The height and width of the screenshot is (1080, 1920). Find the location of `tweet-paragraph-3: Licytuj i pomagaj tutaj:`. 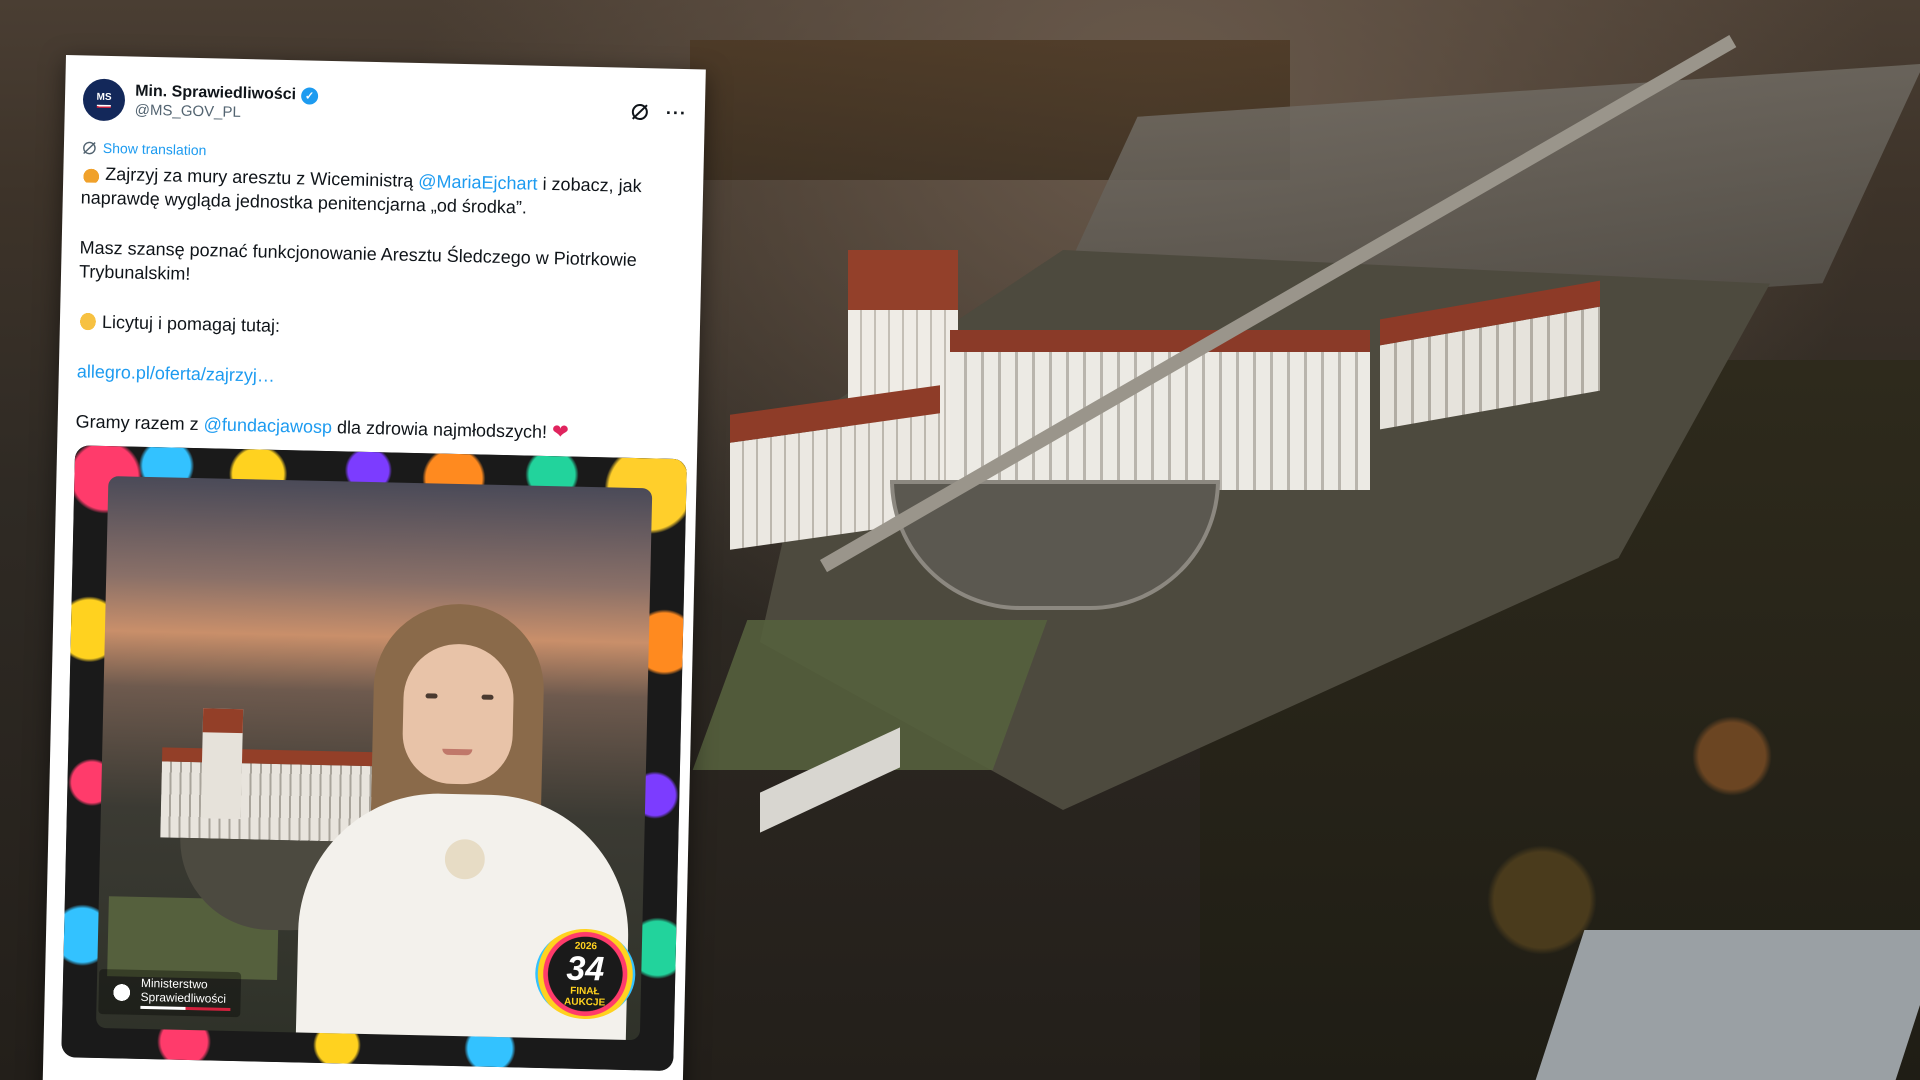

tweet-paragraph-3: Licytuj i pomagaj tutaj: is located at coordinates (379, 328).